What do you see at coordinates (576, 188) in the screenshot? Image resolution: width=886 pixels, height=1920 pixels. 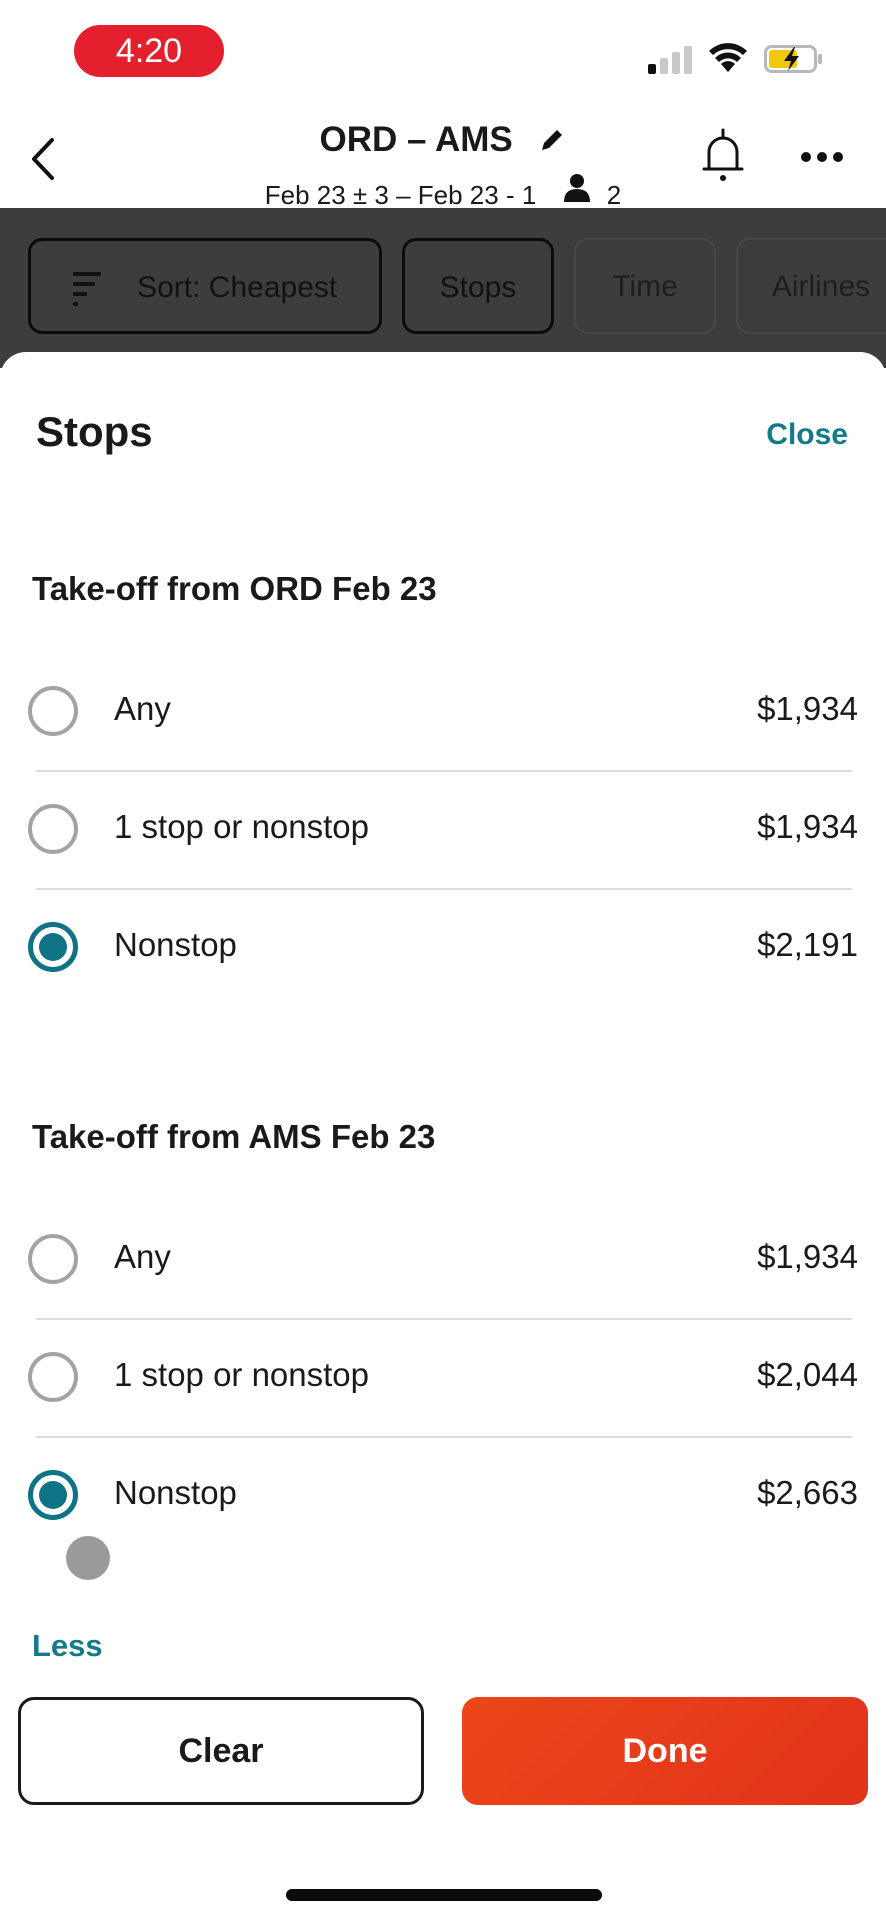 I see `person-icon` at bounding box center [576, 188].